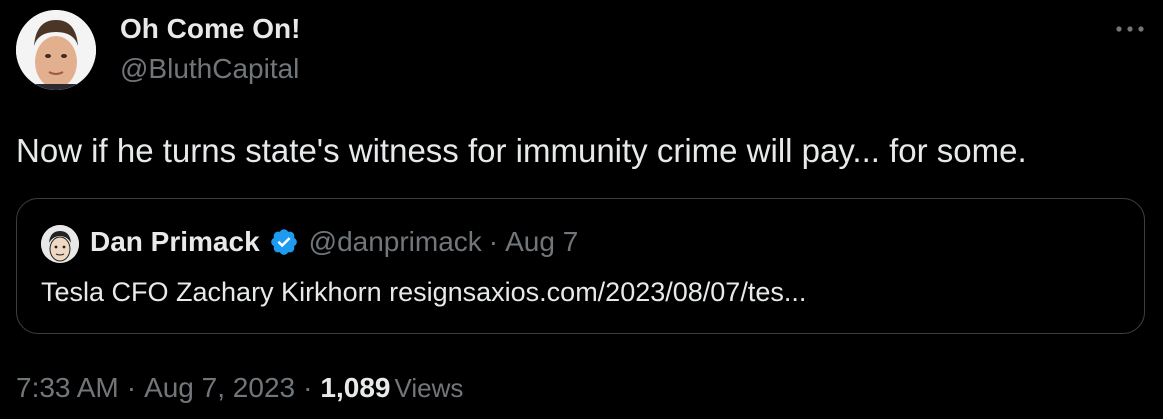  I want to click on views-label: Views, so click(429, 388).